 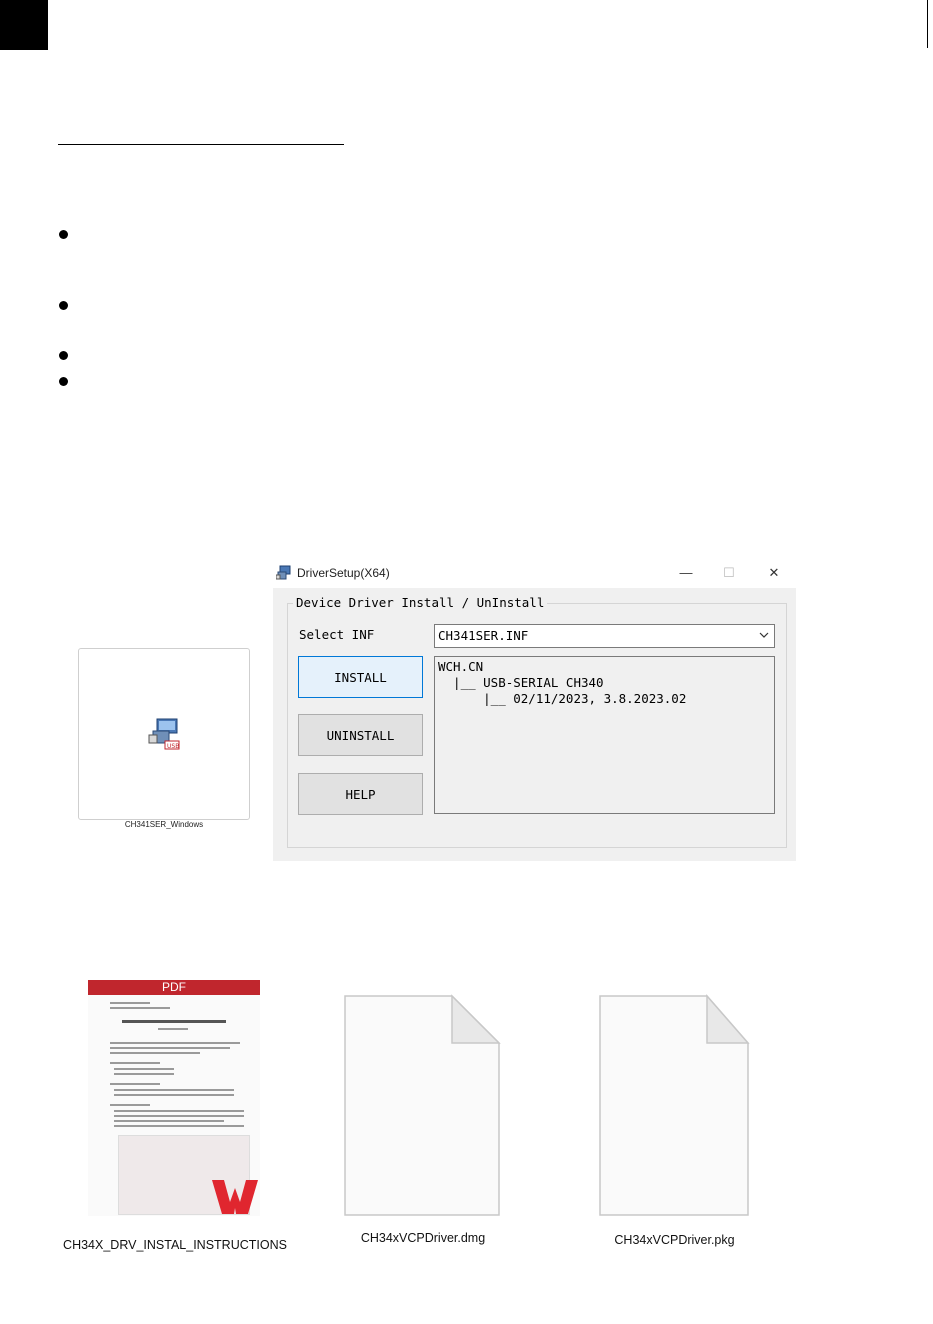 What do you see at coordinates (674, 1240) in the screenshot?
I see `pkg-file-caption: CH34xVCPDriver.pkg` at bounding box center [674, 1240].